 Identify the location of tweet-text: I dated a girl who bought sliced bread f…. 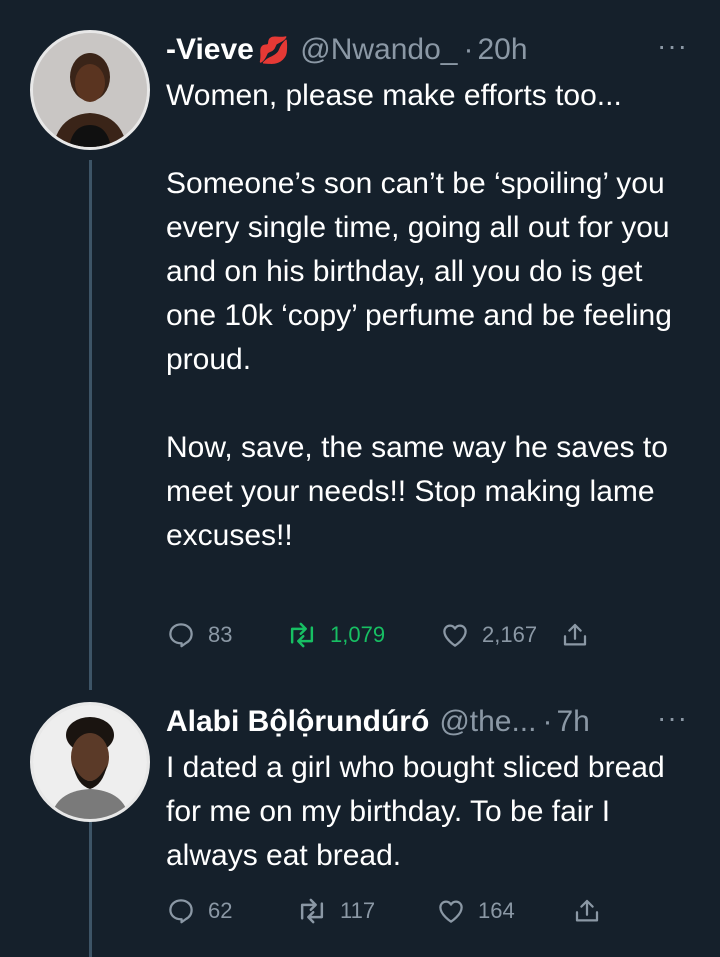
(426, 812).